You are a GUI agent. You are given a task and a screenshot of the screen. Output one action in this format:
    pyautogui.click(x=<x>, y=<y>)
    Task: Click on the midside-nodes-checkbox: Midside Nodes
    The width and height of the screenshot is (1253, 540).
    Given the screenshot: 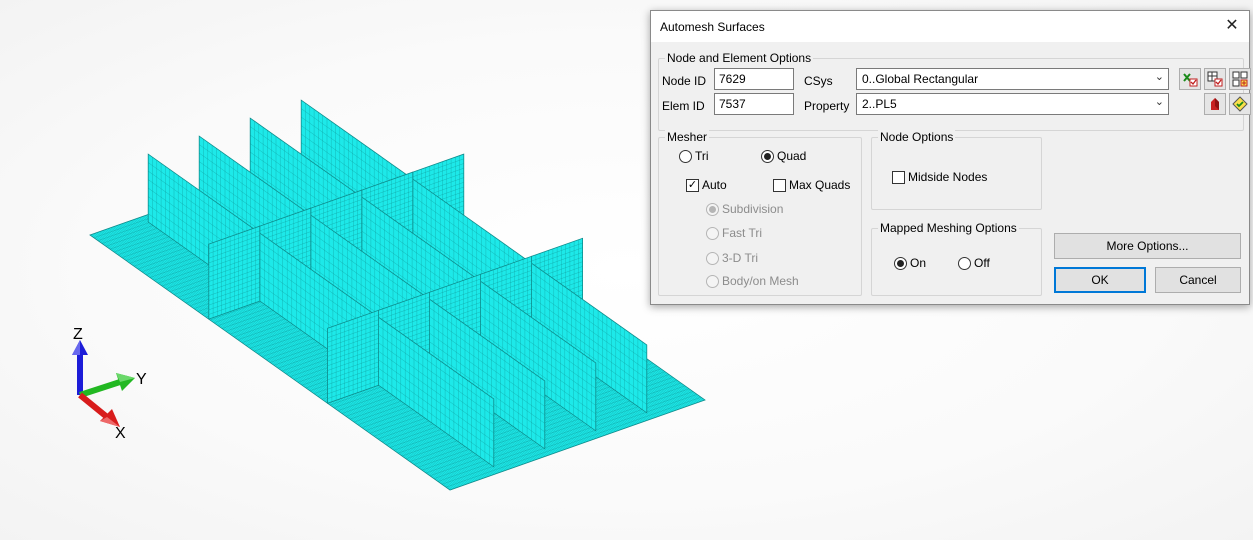 What is the action you would take?
    pyautogui.click(x=939, y=177)
    